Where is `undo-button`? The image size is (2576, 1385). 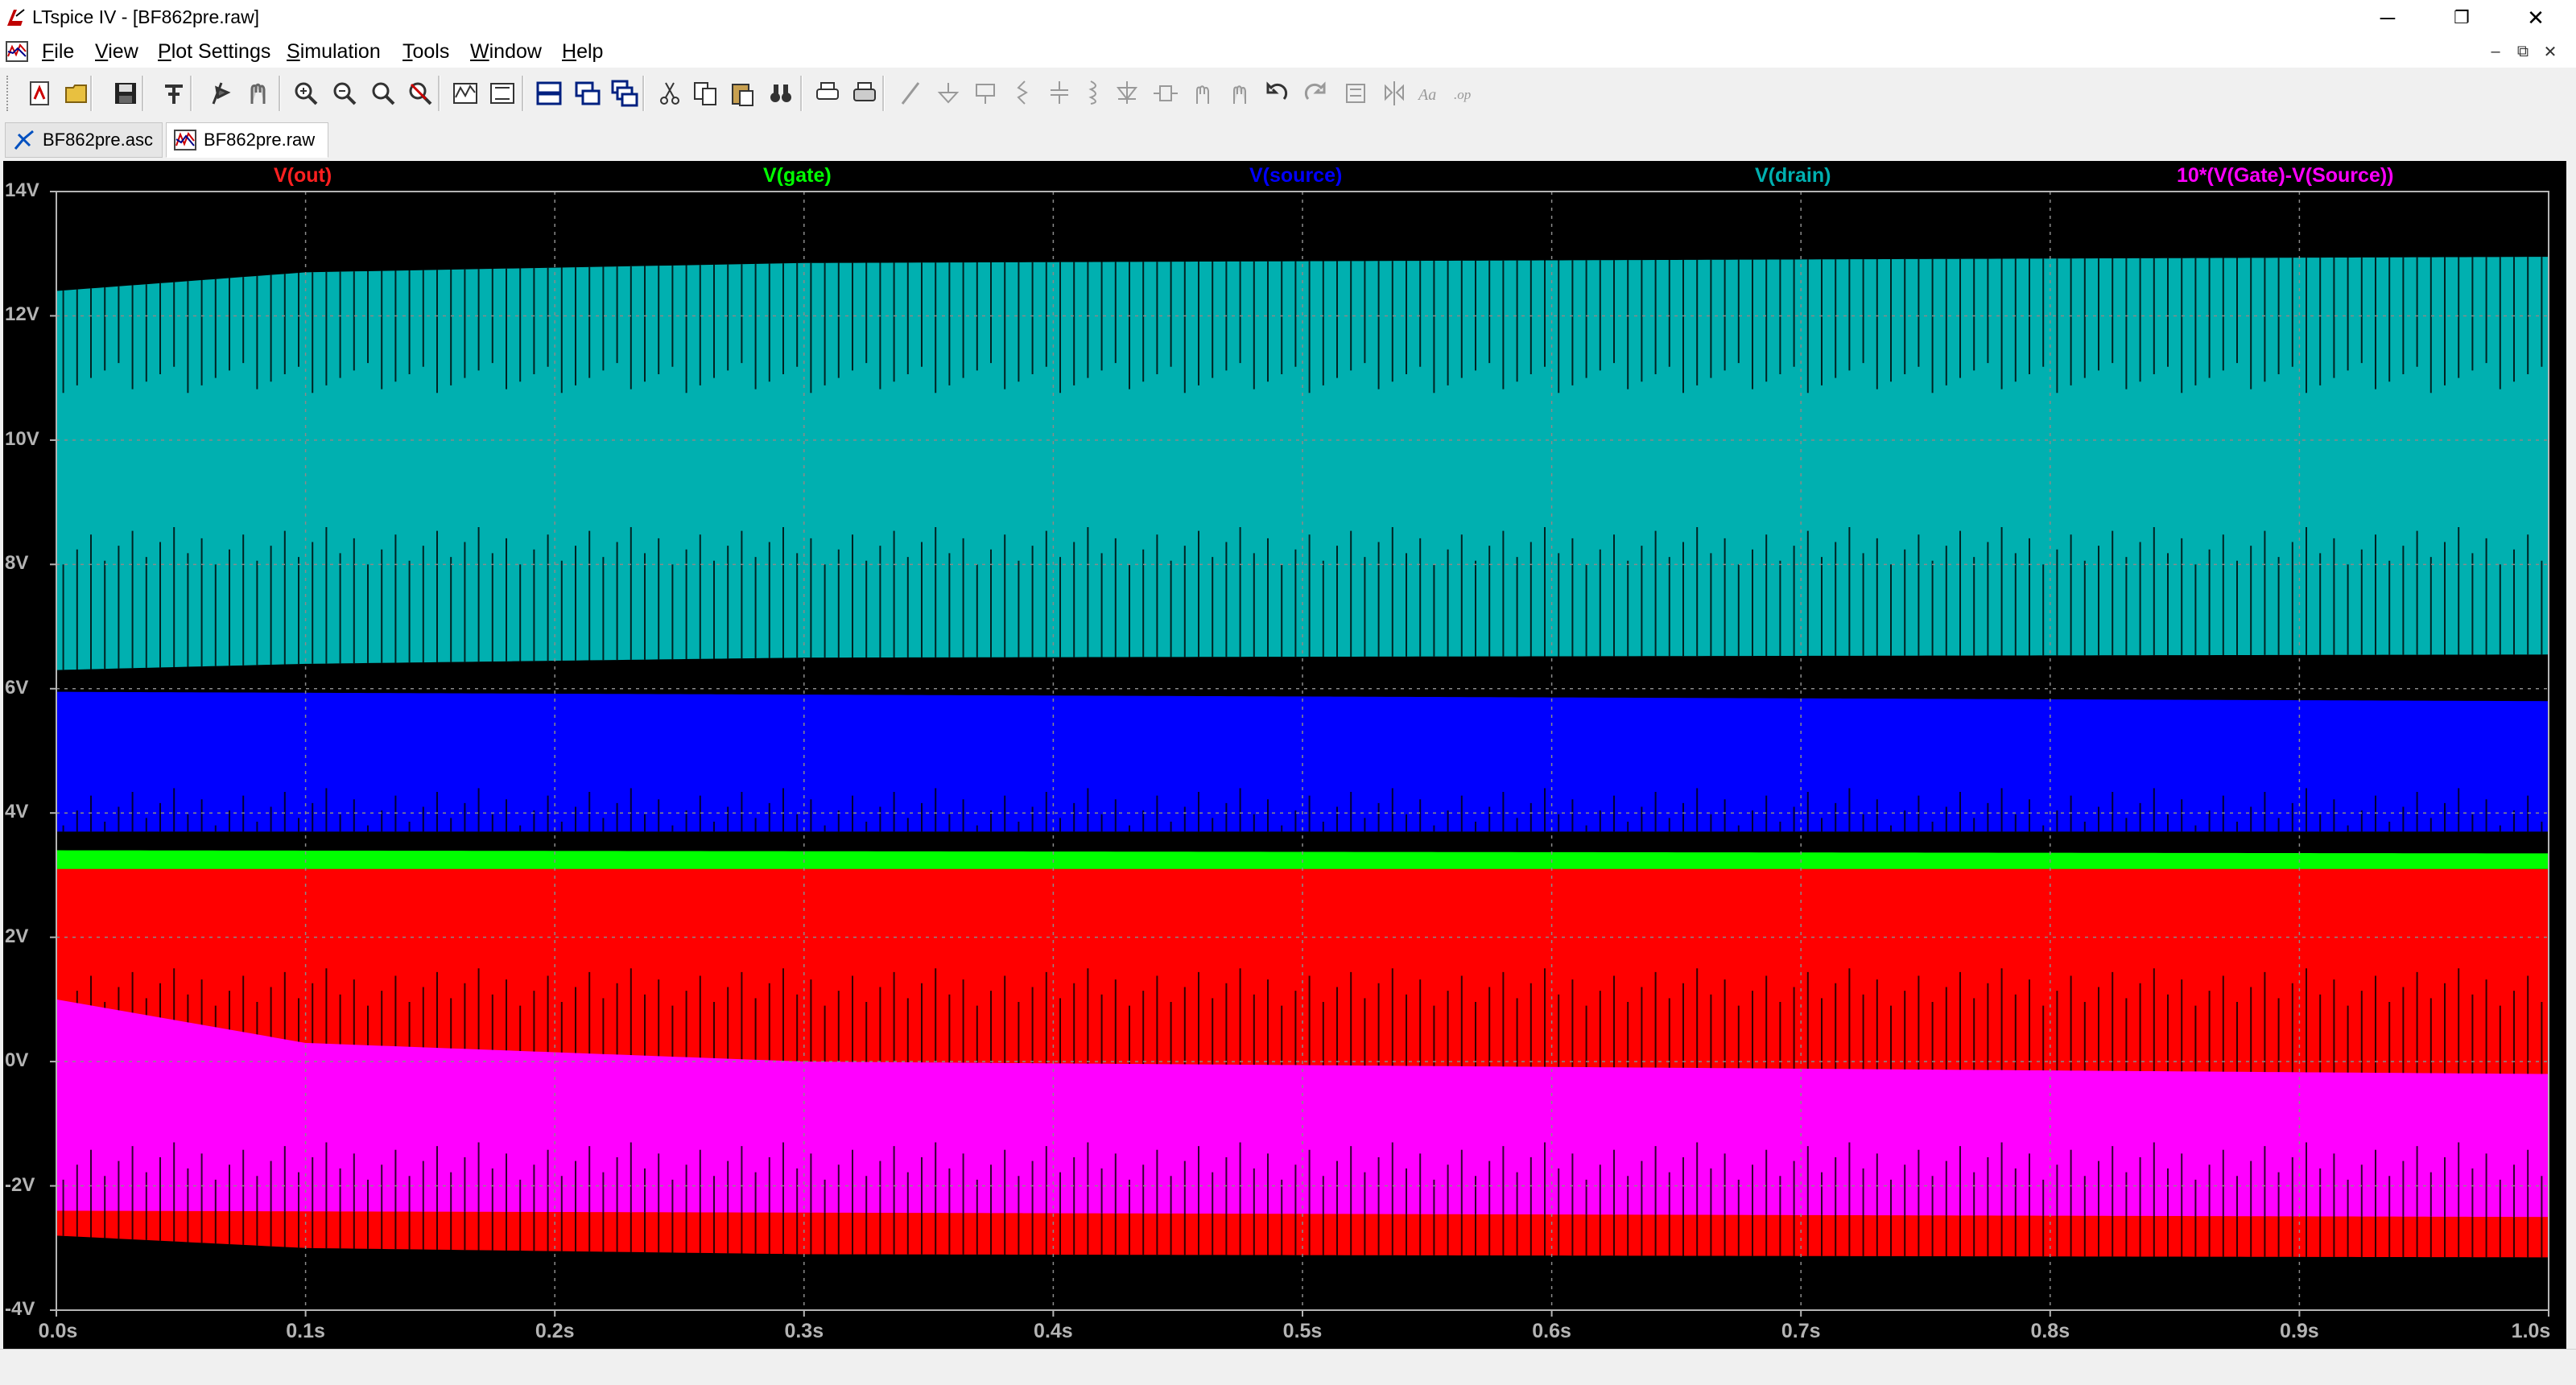
undo-button is located at coordinates (1277, 93).